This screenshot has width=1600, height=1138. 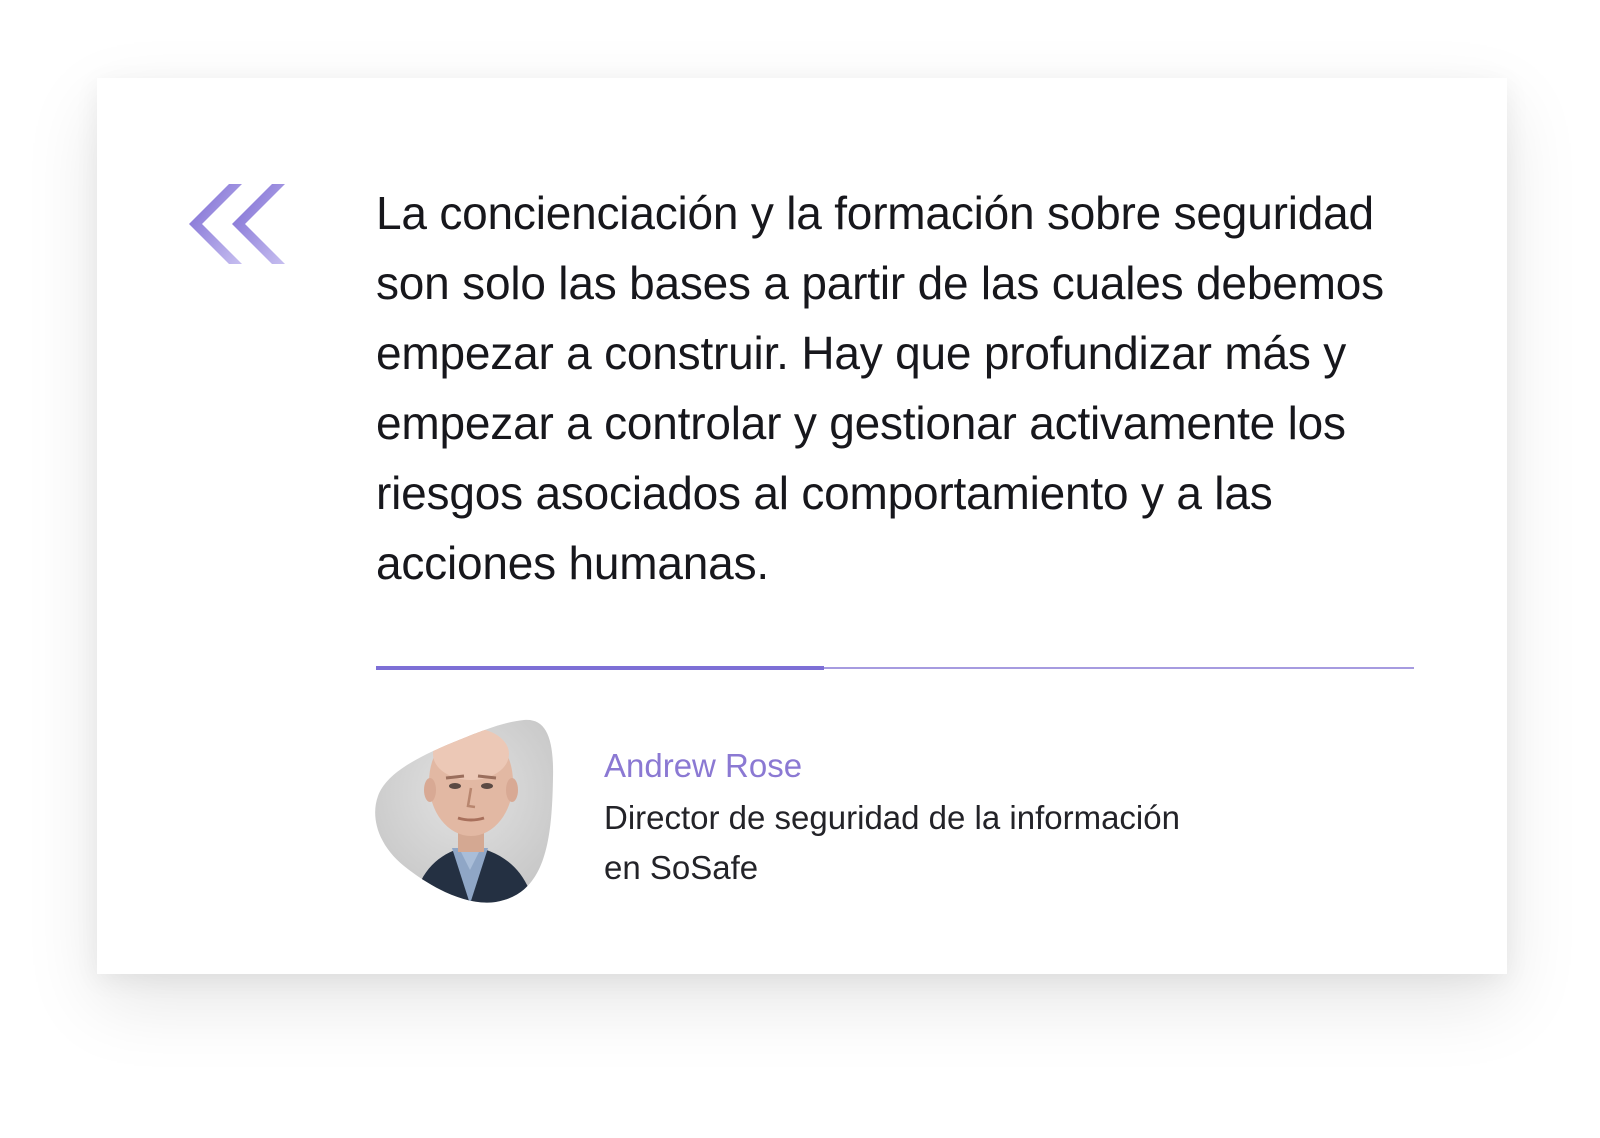 I want to click on avatar, so click(x=464, y=811).